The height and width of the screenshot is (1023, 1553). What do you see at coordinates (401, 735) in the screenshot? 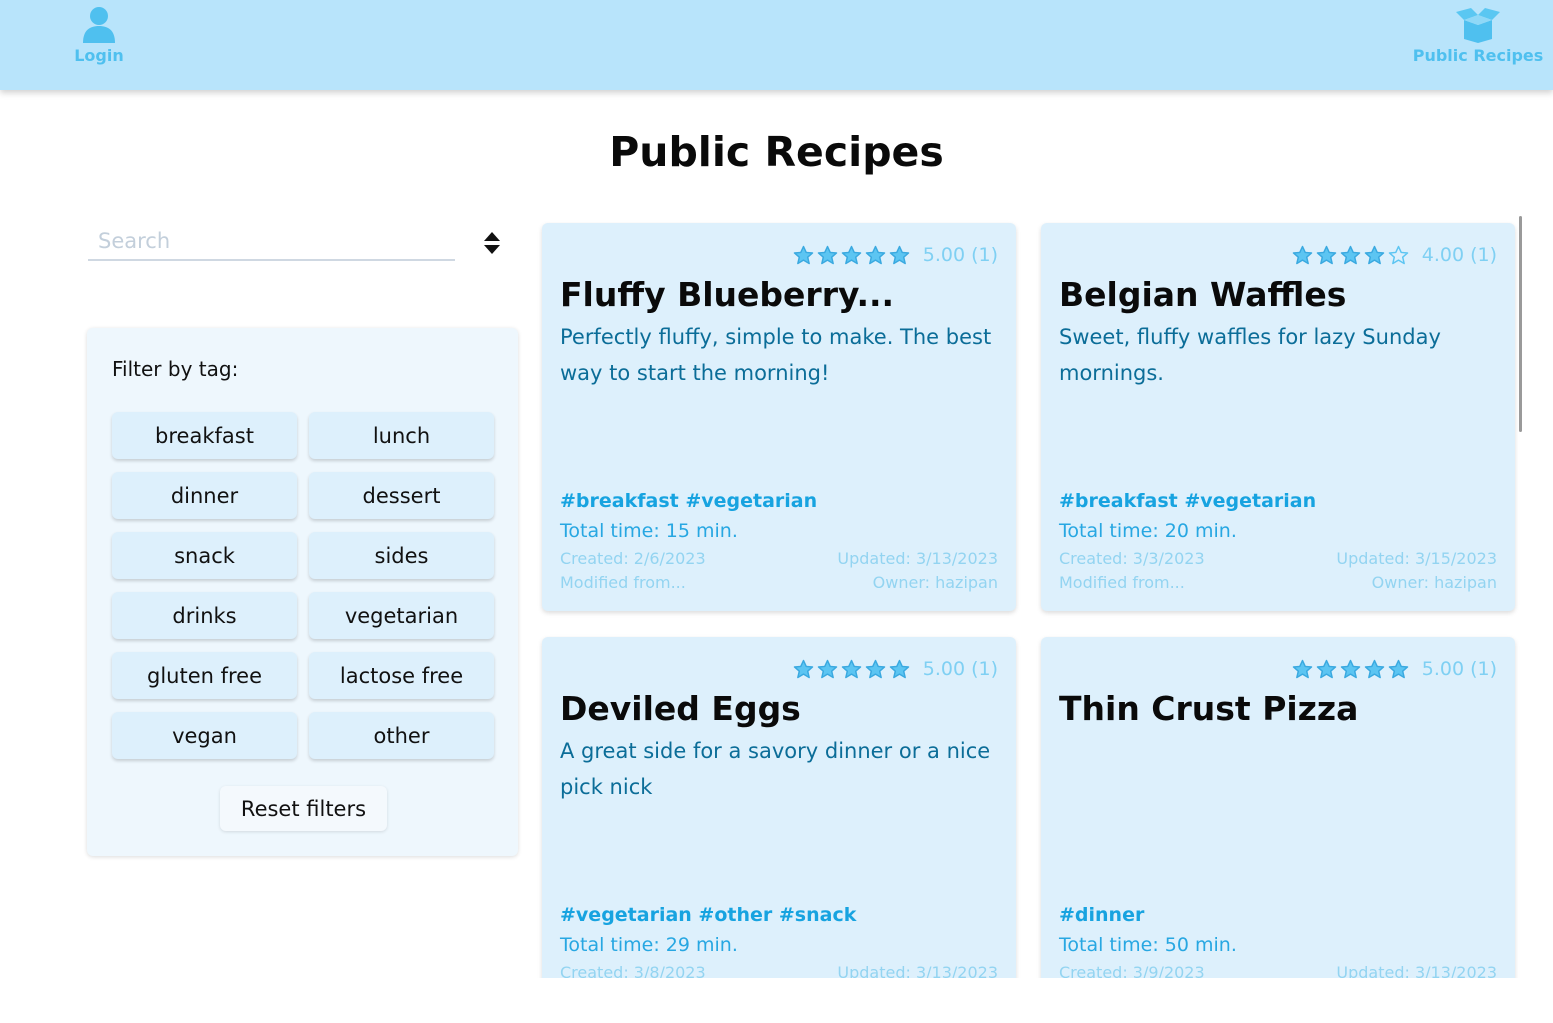
I see `tag-filter-other: other` at bounding box center [401, 735].